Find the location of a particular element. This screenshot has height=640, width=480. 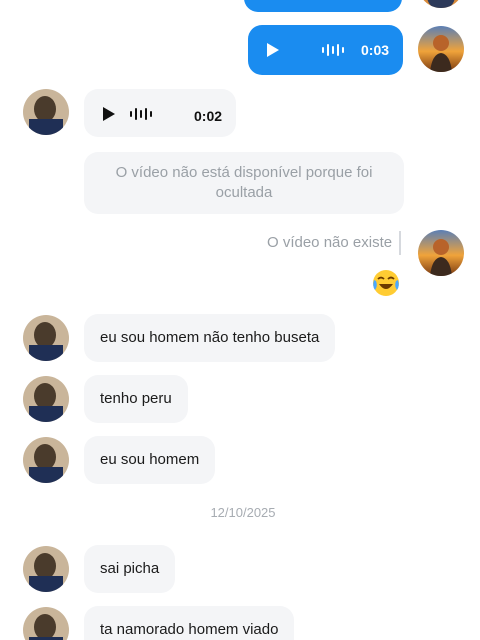

message-bubble: eu sou homem não tenho buseta is located at coordinates (210, 338).